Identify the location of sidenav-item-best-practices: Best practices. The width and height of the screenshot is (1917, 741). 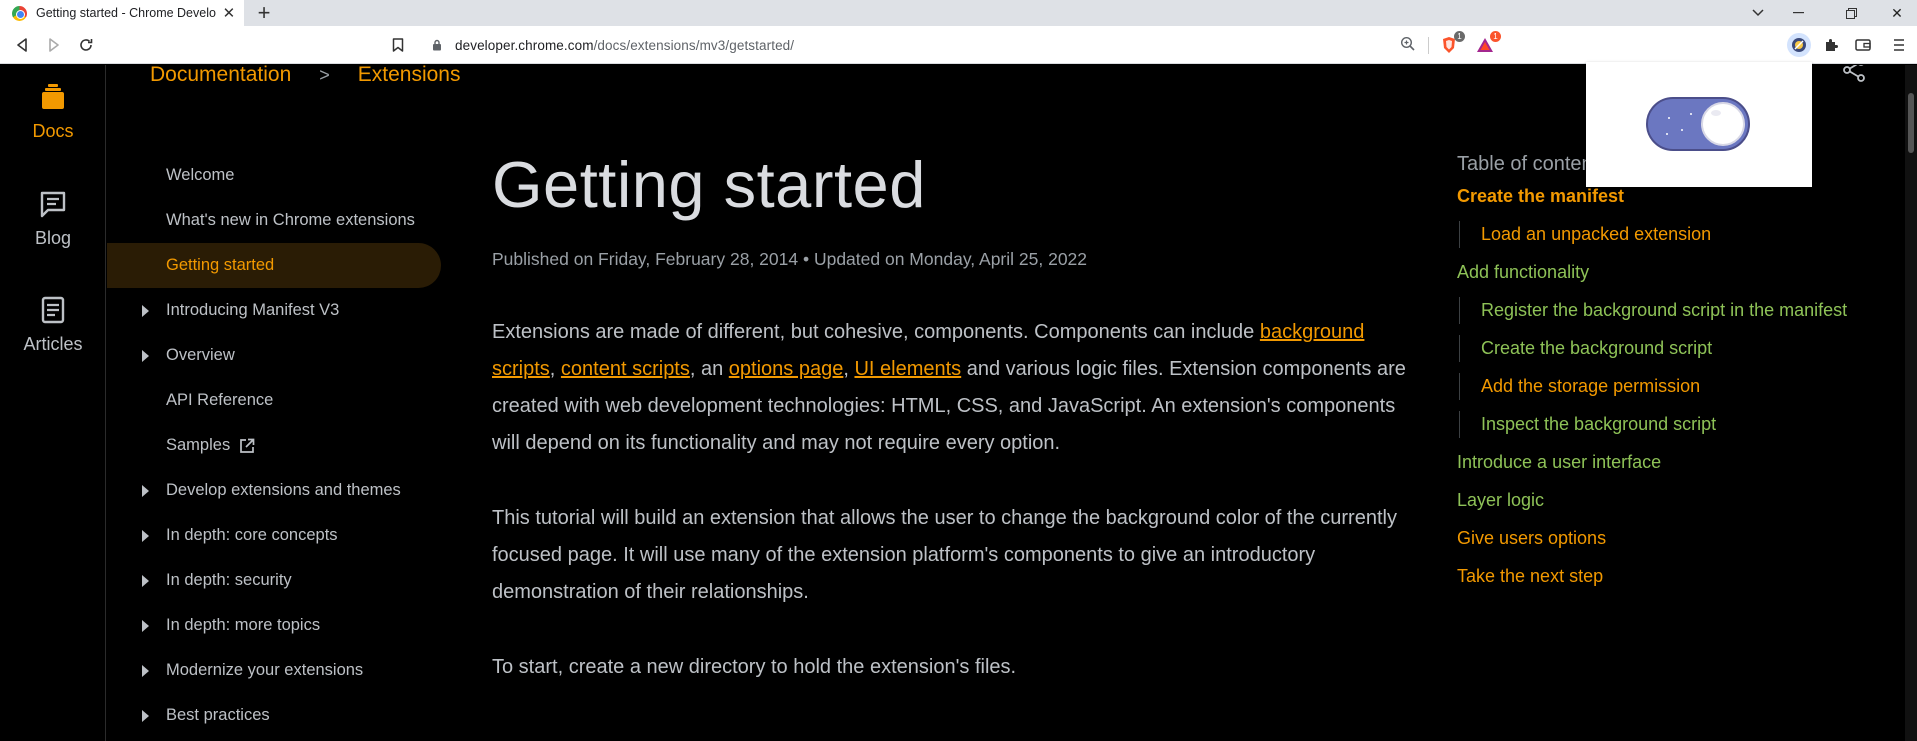
(274, 715).